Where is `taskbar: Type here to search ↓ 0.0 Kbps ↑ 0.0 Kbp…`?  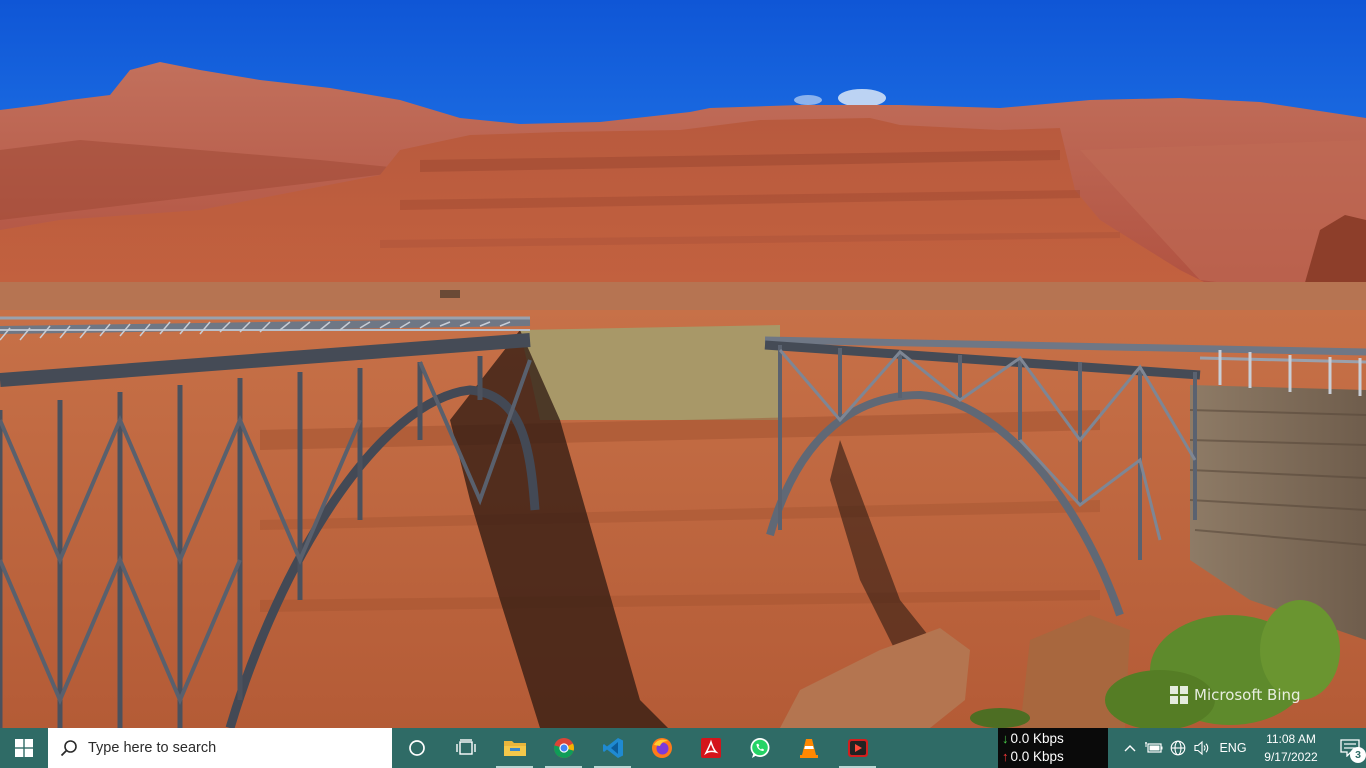
taskbar: Type here to search ↓ 0.0 Kbps ↑ 0.0 Kbp… is located at coordinates (683, 748).